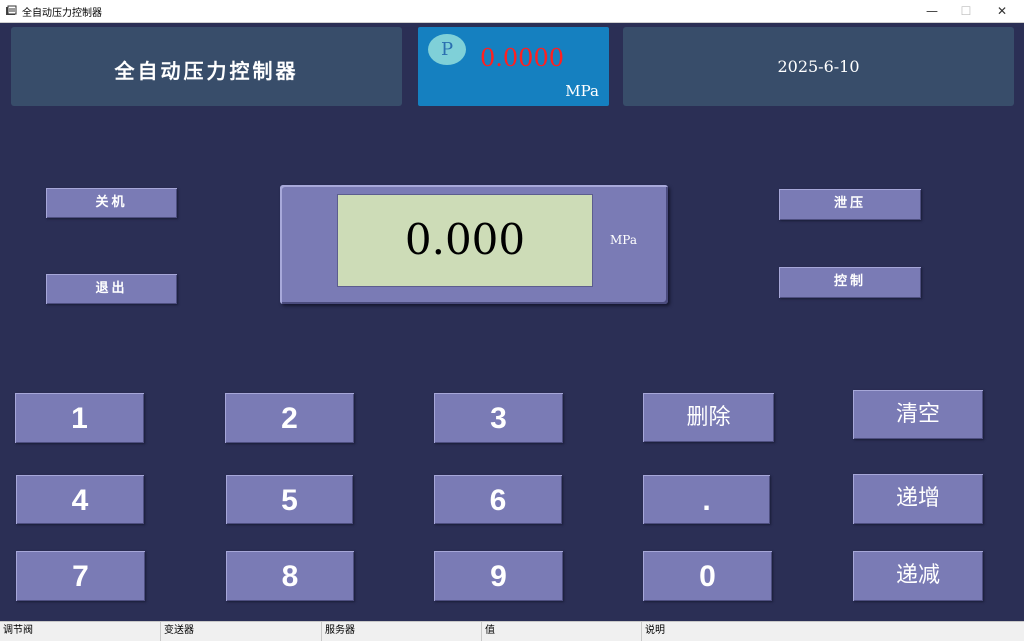 This screenshot has width=1024, height=641. I want to click on key-7-button: 7, so click(80, 576).